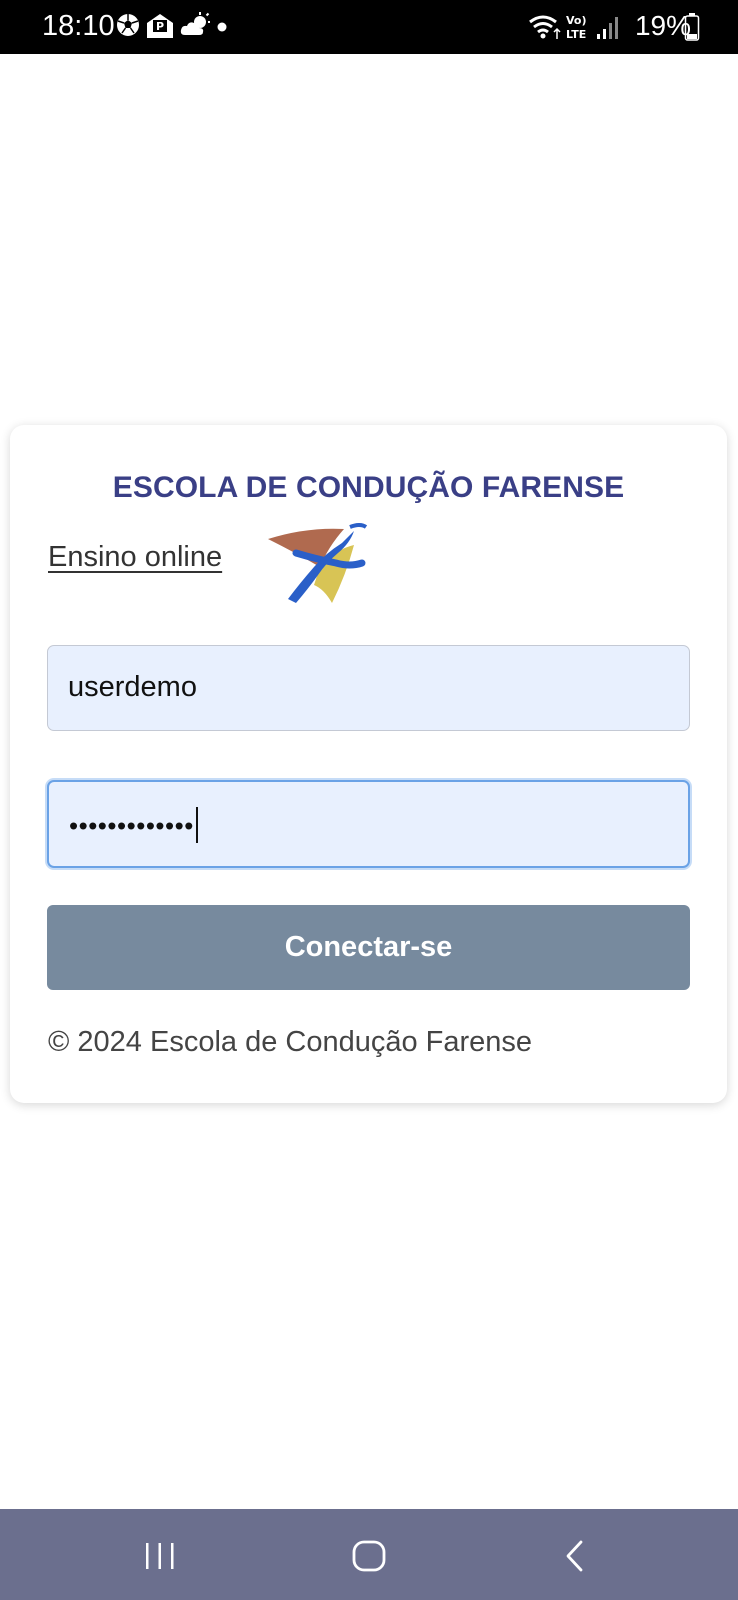  Describe the element at coordinates (195, 23) in the screenshot. I see `weather-cloud-sun-icon` at that location.